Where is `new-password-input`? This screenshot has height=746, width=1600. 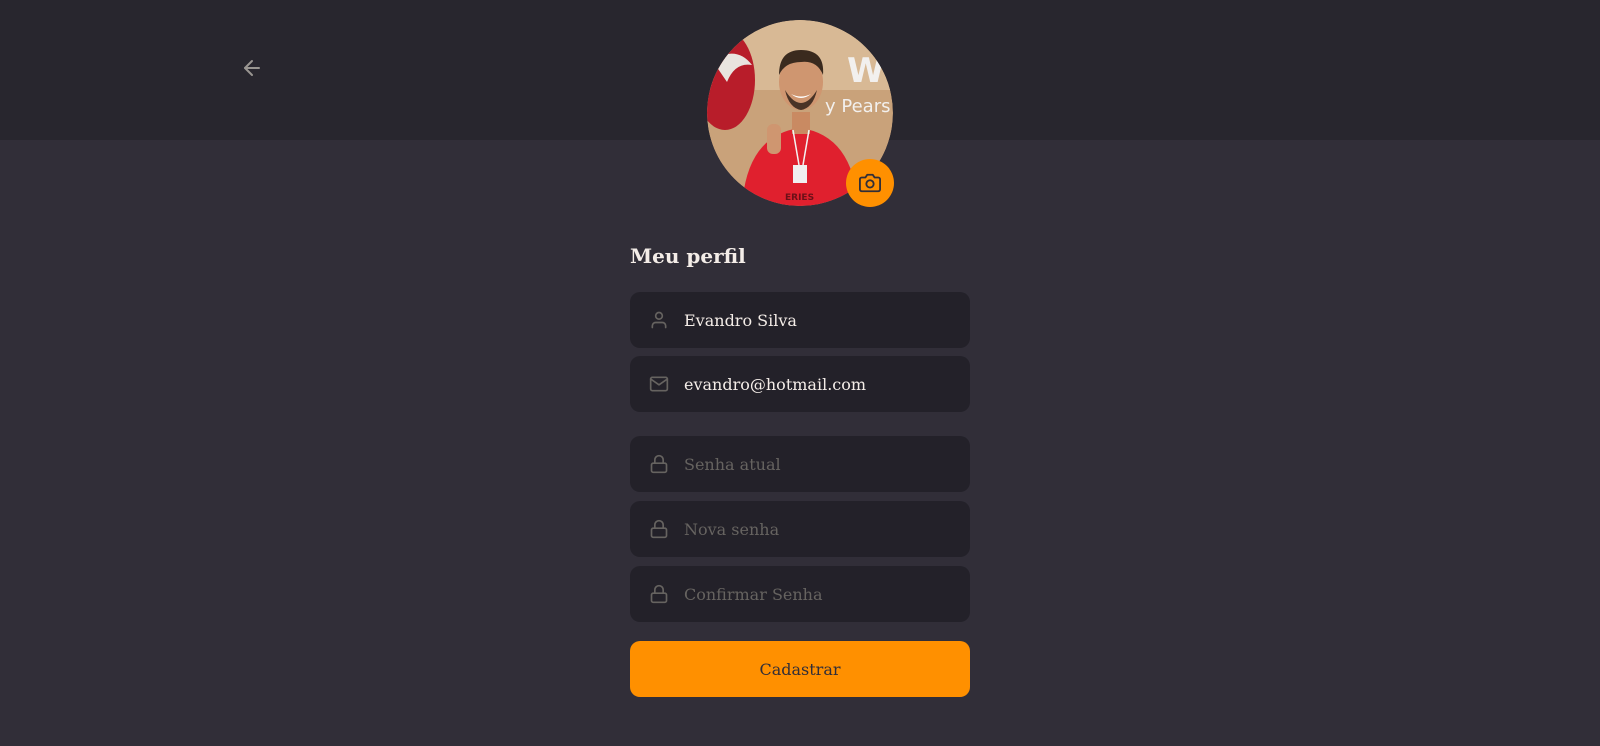 new-password-input is located at coordinates (814, 529).